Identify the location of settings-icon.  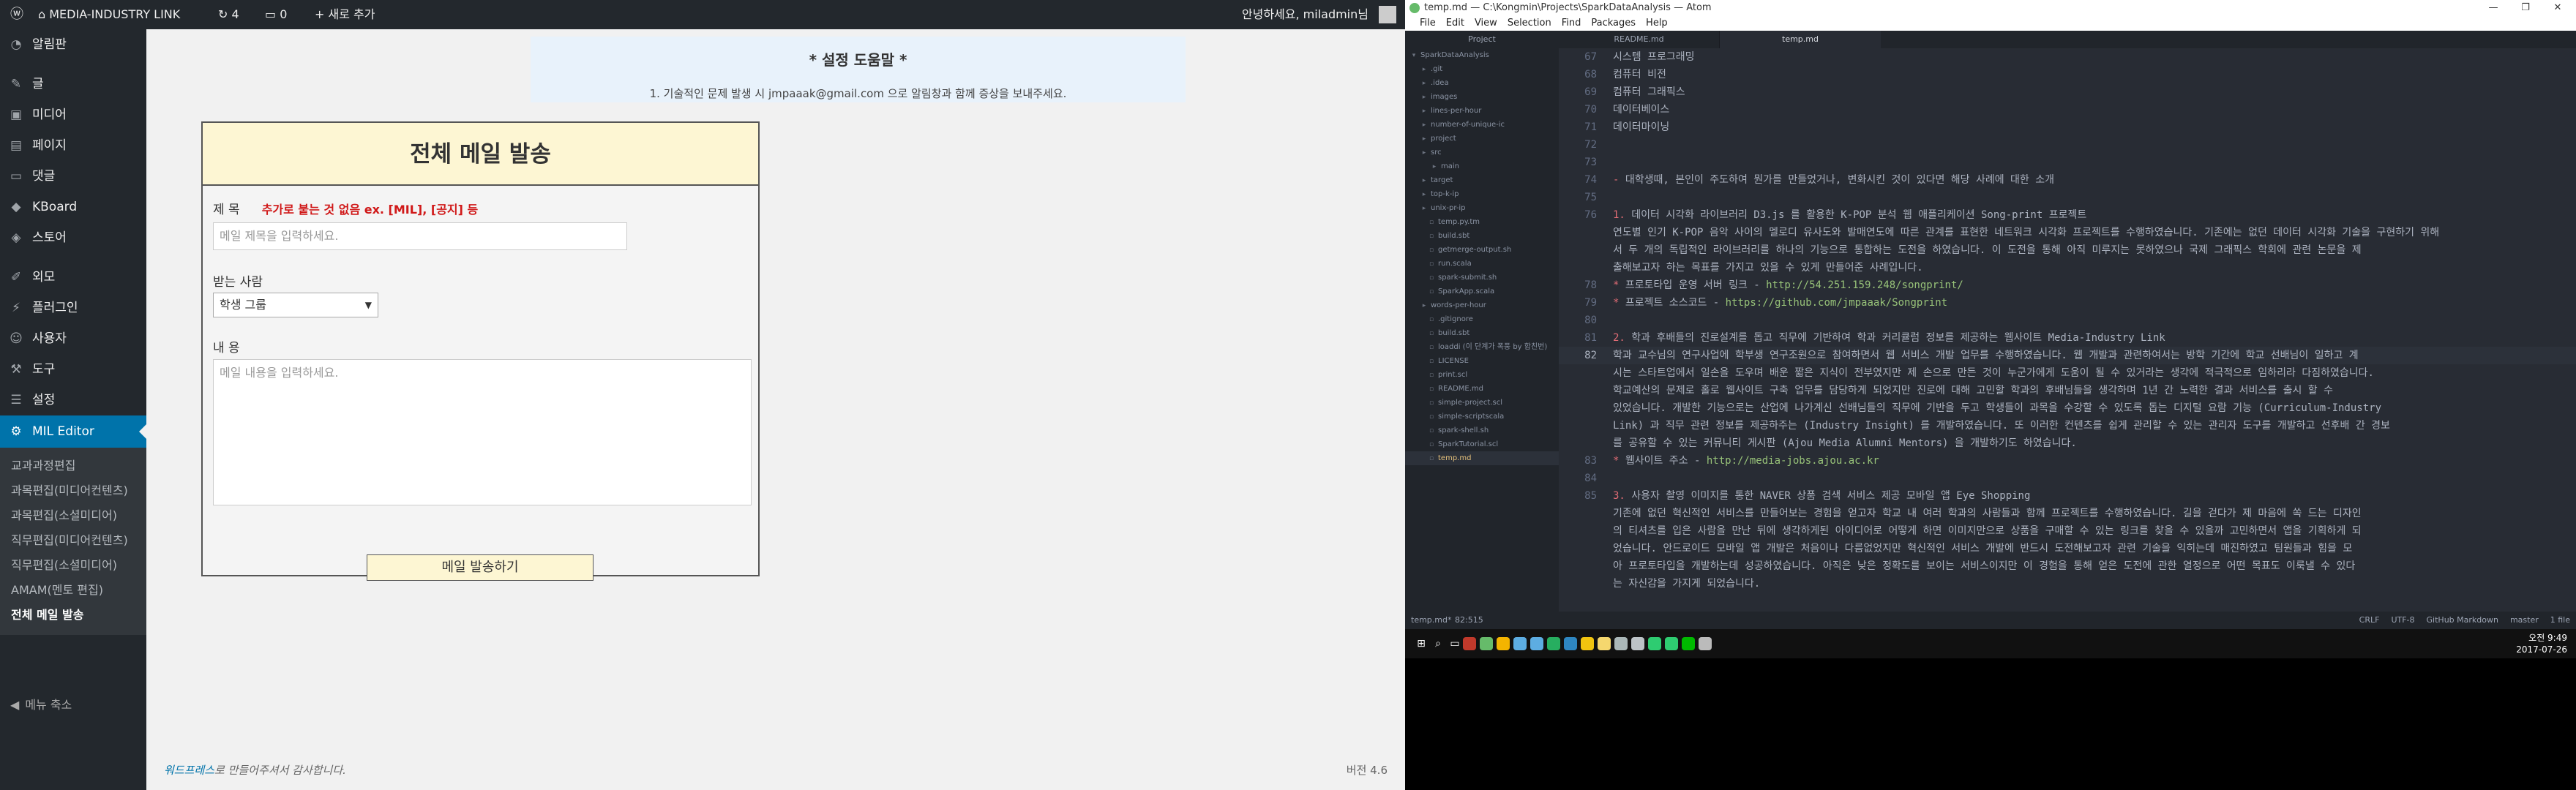
(1705, 643).